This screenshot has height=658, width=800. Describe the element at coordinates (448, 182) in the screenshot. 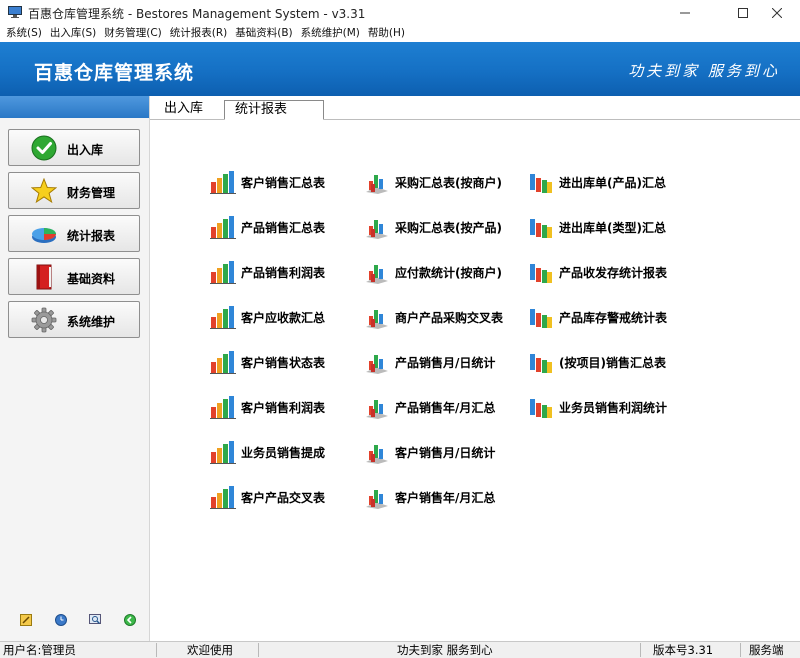

I see `report-label: 采购汇总表(按商户)` at that location.